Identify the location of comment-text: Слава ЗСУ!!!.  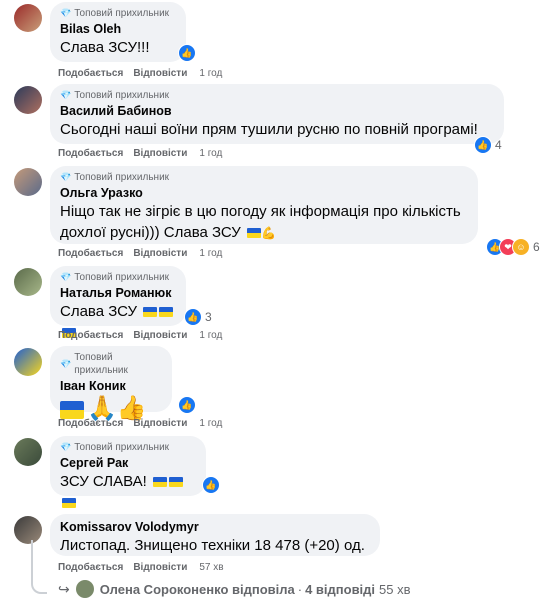
(105, 47).